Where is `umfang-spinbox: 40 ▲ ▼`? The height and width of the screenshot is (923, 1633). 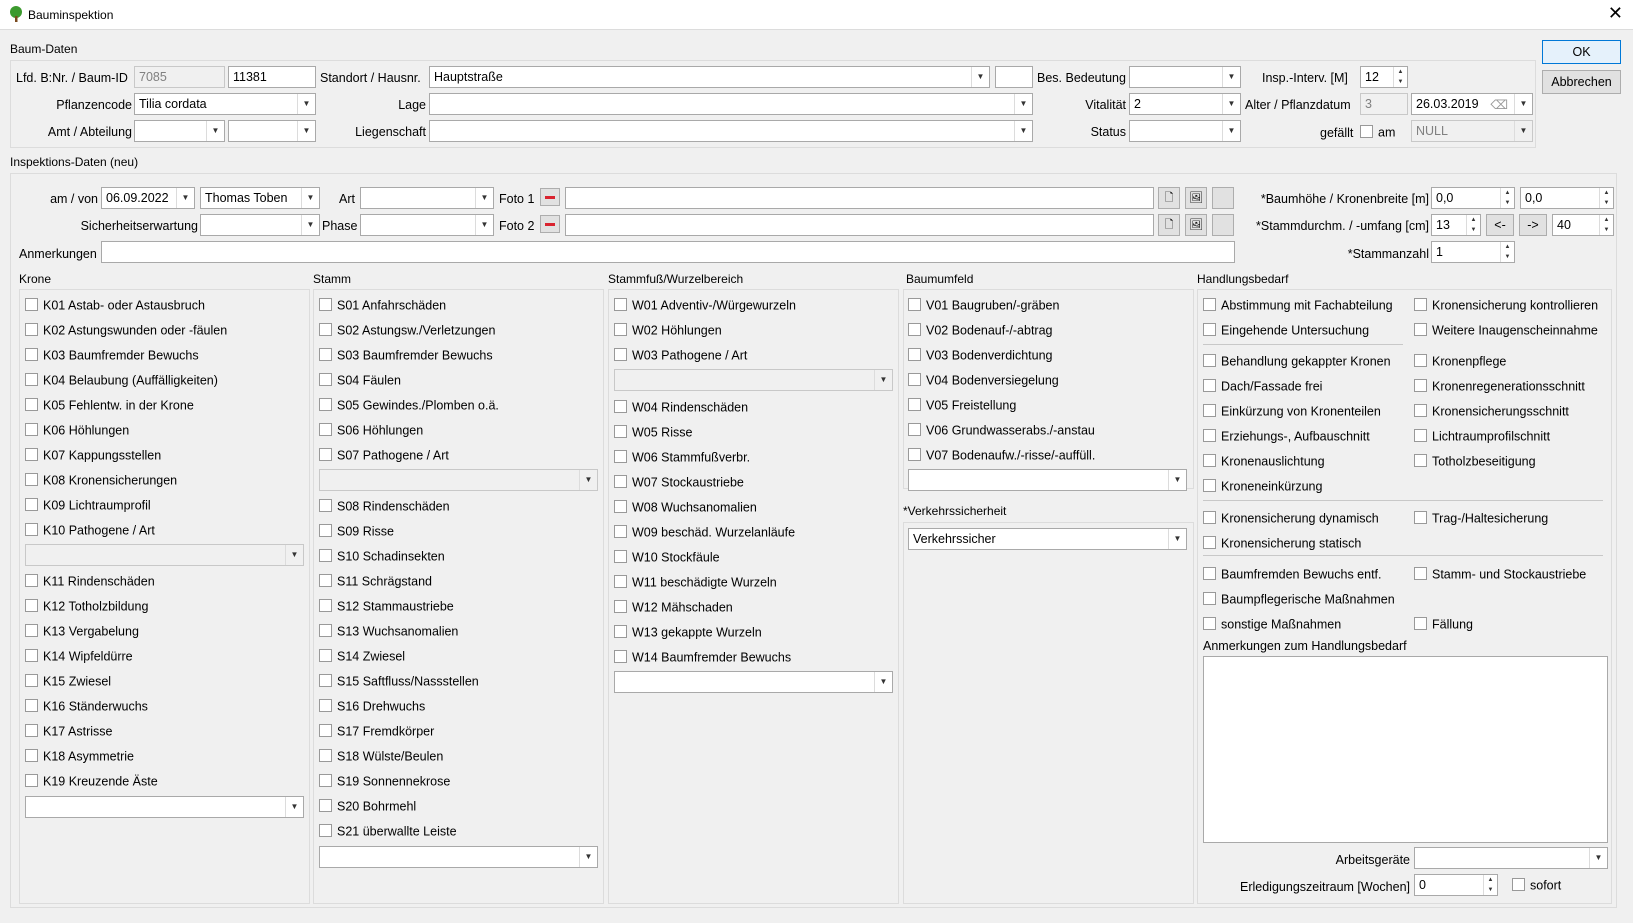 umfang-spinbox: 40 ▲ ▼ is located at coordinates (1583, 225).